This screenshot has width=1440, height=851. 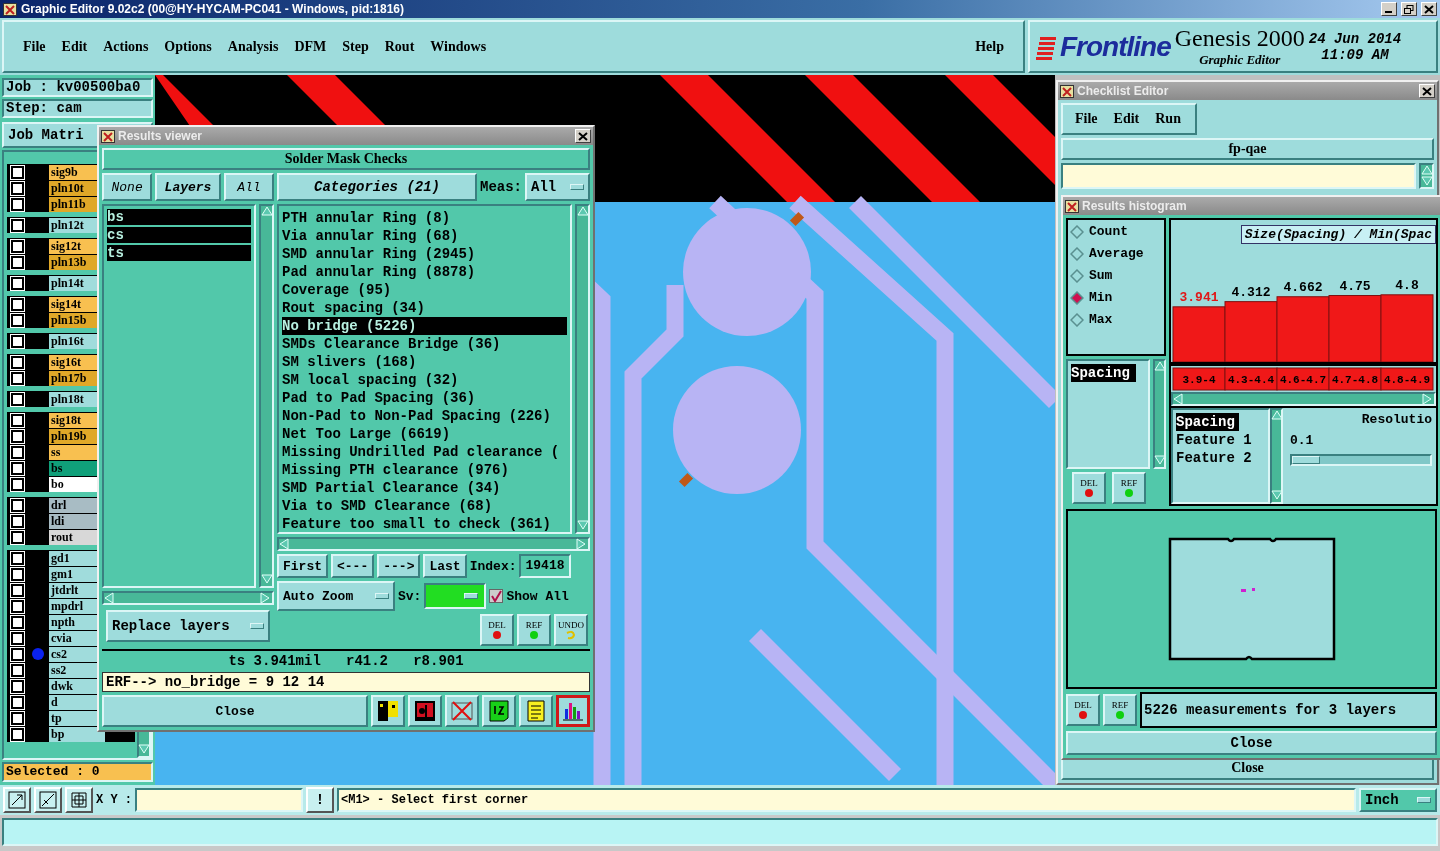 What do you see at coordinates (179, 253) in the screenshot?
I see `layer-item: ts` at bounding box center [179, 253].